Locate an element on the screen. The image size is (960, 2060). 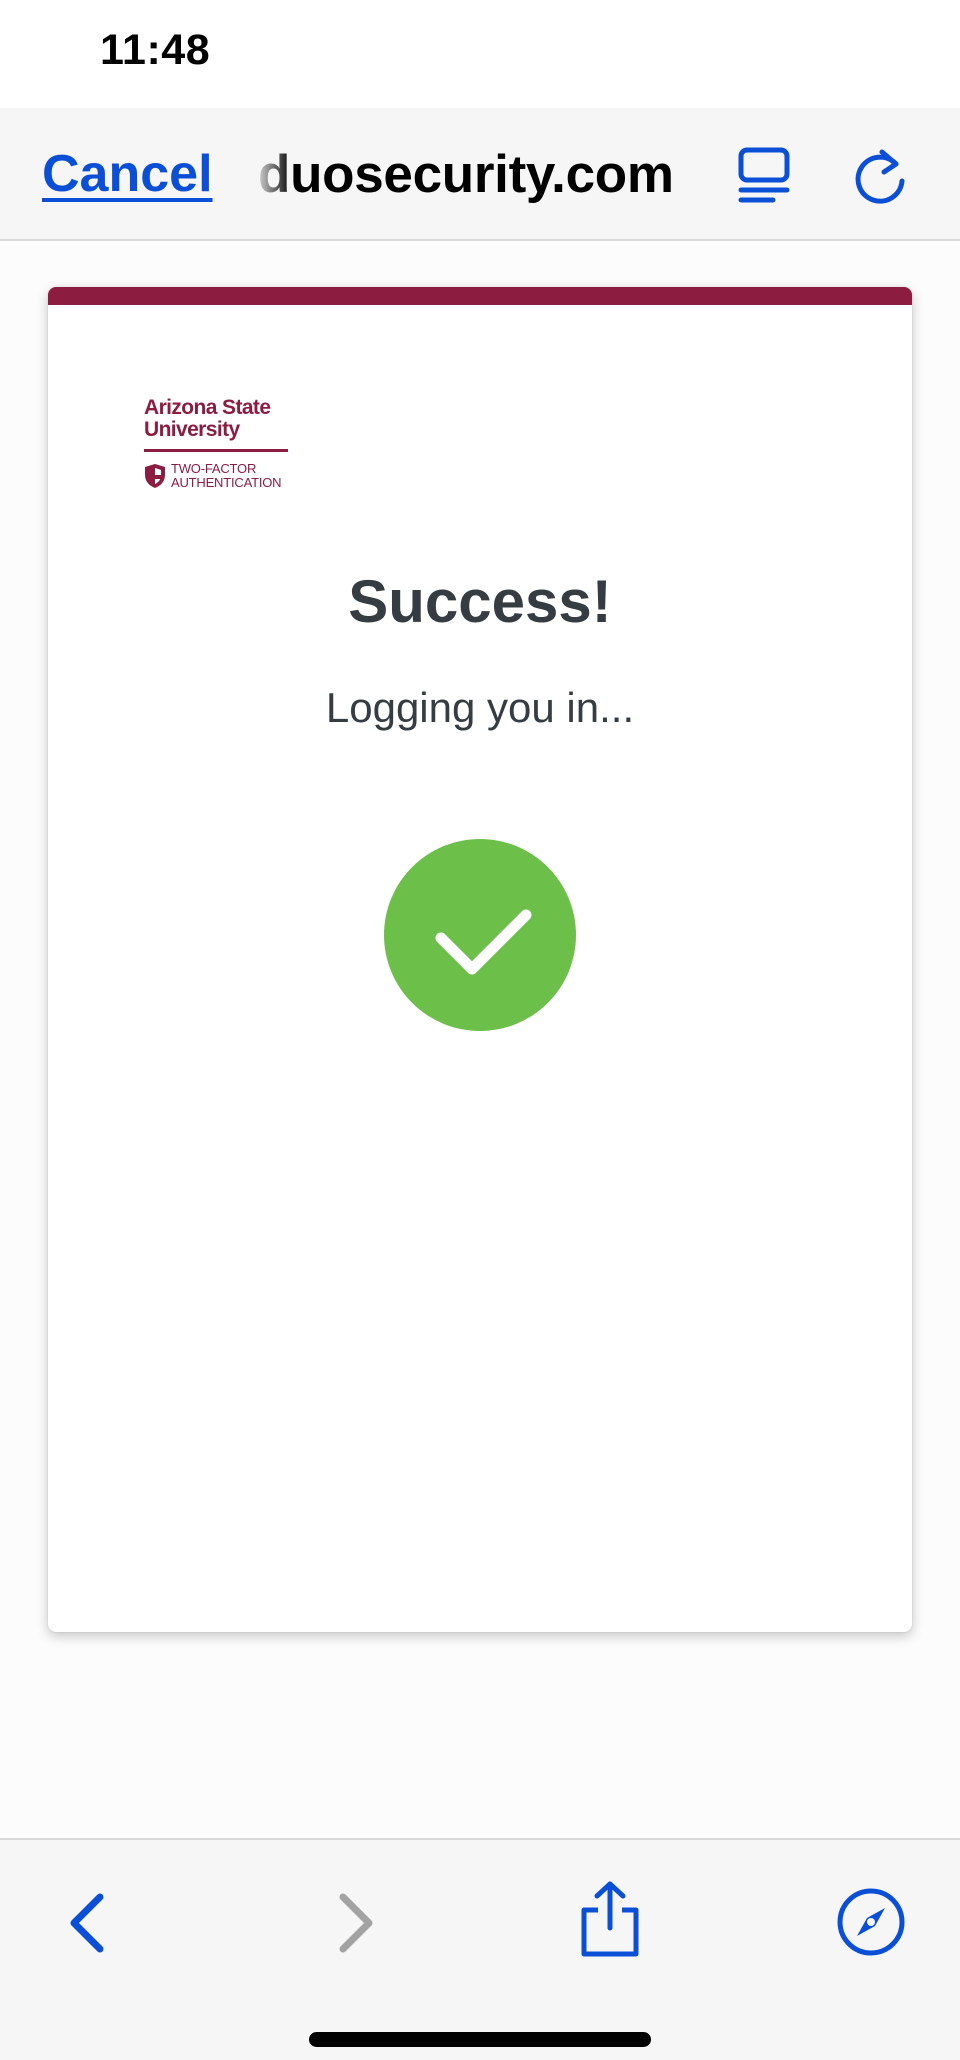
browser-nav-bar: Cancel duosecurity.com is located at coordinates (480, 174).